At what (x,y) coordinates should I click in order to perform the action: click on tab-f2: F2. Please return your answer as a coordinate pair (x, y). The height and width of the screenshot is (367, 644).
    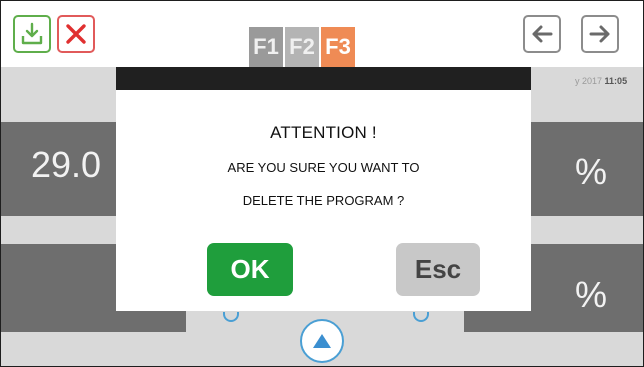
    Looking at the image, I should click on (302, 47).